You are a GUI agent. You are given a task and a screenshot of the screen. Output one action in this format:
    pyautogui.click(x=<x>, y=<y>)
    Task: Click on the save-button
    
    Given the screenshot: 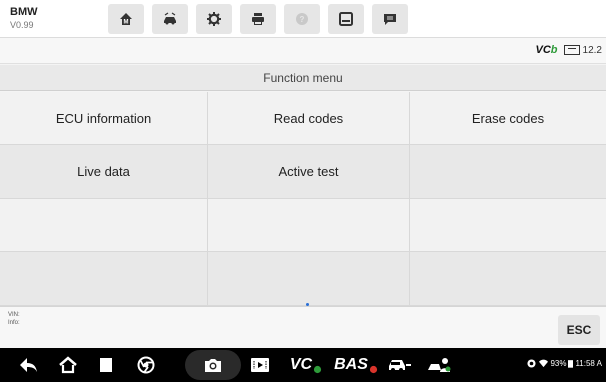 What is the action you would take?
    pyautogui.click(x=346, y=19)
    